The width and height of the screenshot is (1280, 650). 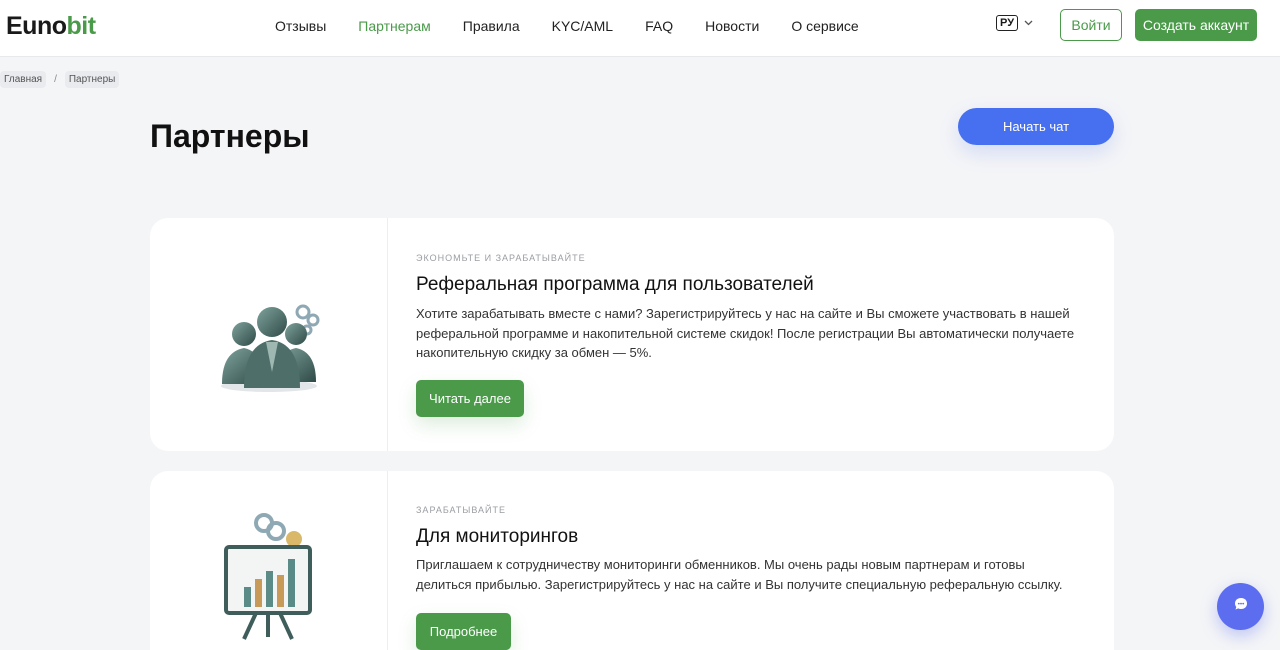 I want to click on breadcrumb-home: Главная, so click(x=23, y=79).